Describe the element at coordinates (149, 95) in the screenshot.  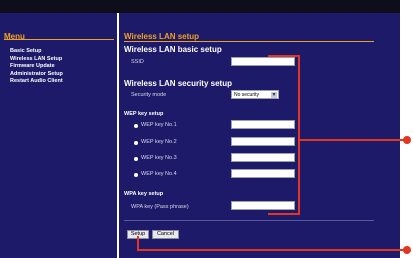
I see `security-mode-label: Security mode` at that location.